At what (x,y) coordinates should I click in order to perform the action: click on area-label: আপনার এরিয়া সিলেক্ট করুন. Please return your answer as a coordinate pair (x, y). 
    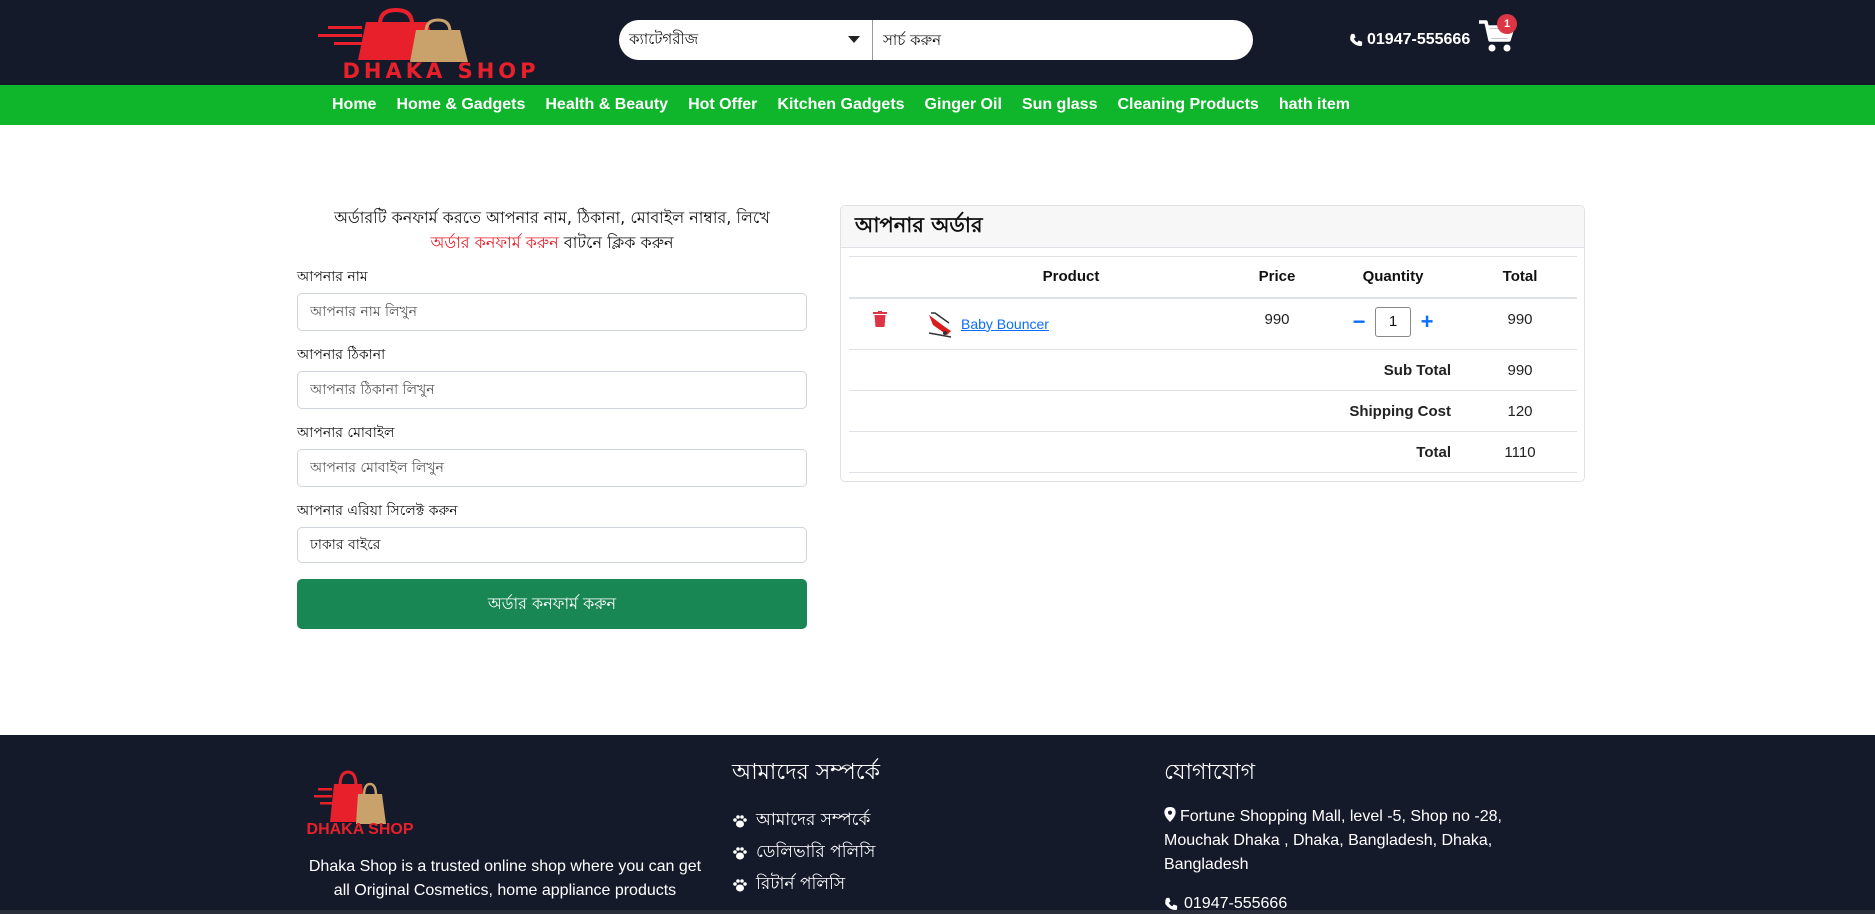
    Looking at the image, I should click on (377, 511).